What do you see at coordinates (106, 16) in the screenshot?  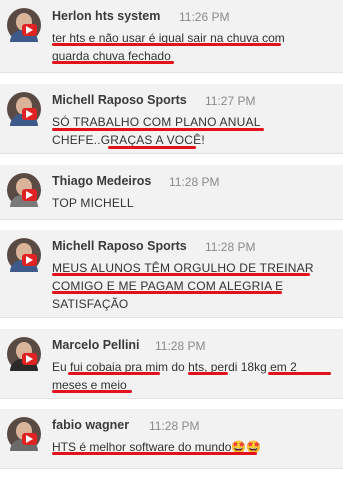 I see `author-name: Herlon hts system` at bounding box center [106, 16].